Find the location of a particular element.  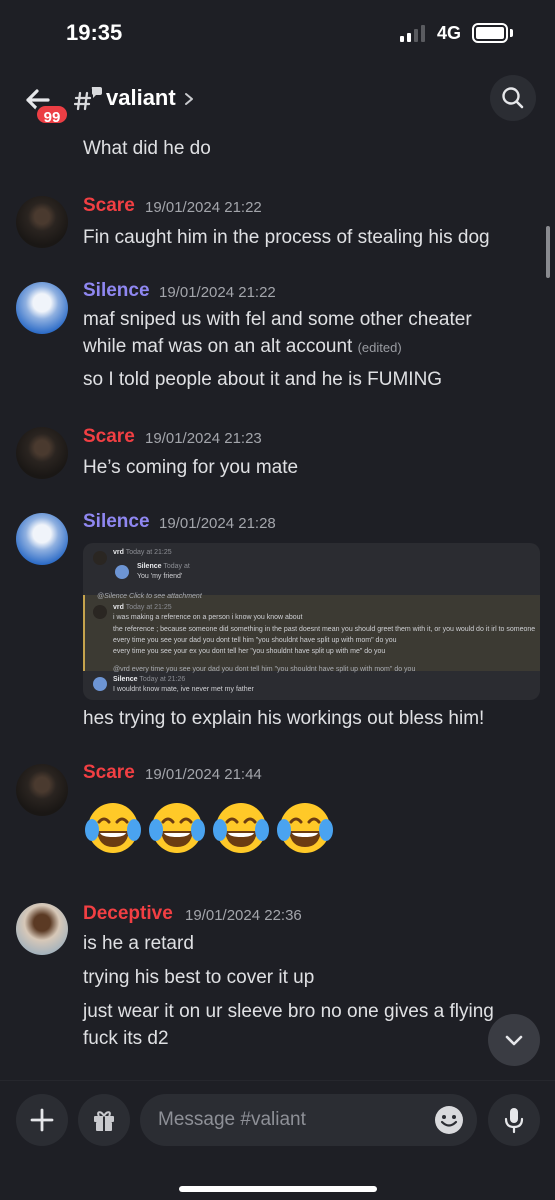

voice-button is located at coordinates (514, 1120).